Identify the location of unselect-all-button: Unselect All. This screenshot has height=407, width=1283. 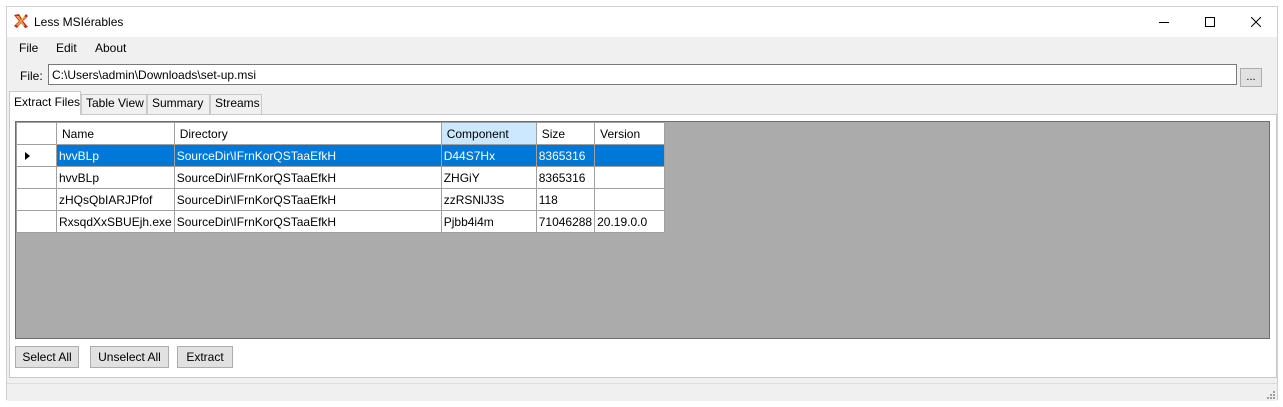
(129, 357).